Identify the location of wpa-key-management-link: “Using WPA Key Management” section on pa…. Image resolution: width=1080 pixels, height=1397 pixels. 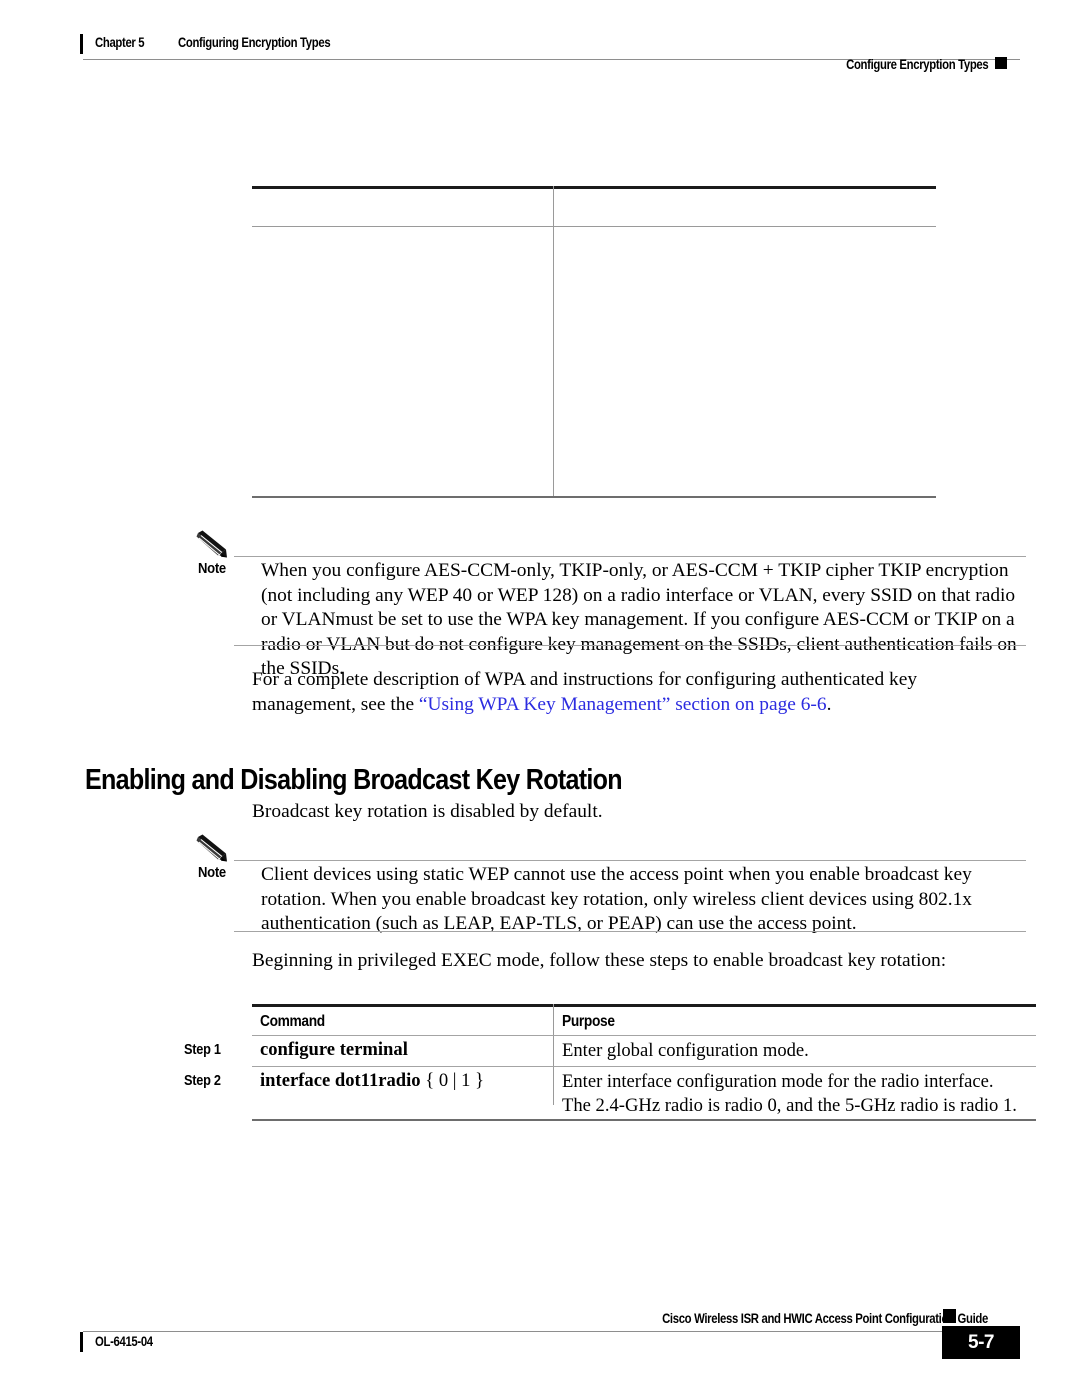
(623, 704).